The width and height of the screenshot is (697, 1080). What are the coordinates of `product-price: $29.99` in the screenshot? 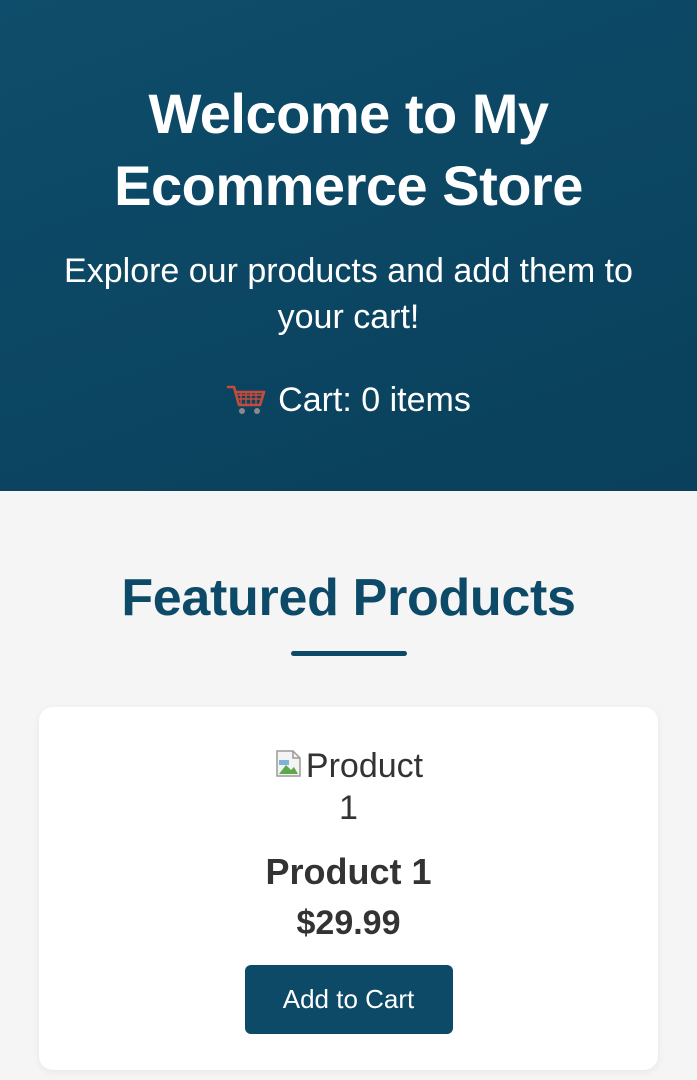 It's located at (348, 923).